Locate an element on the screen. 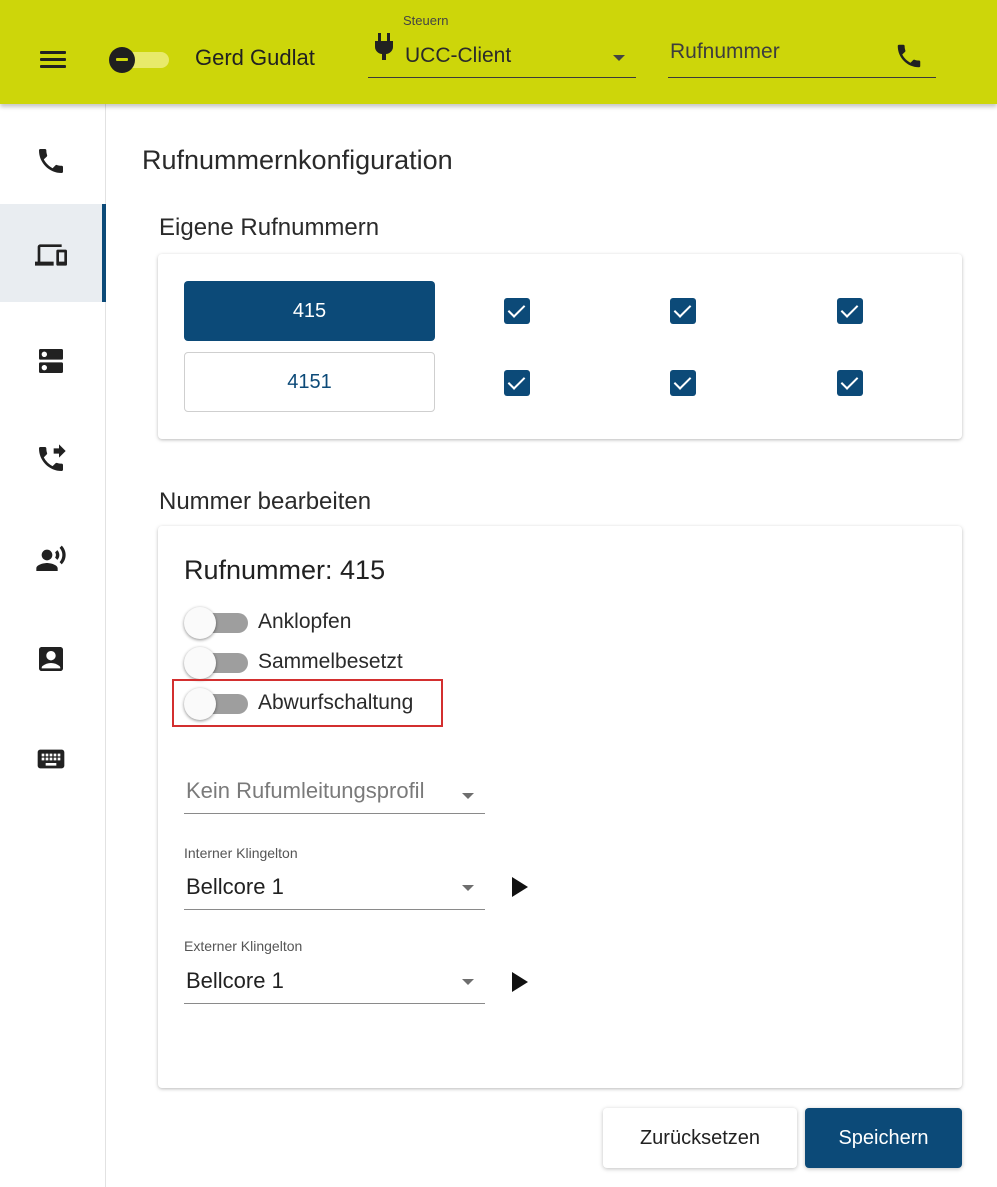  play-internal-ringtone-icon is located at coordinates (520, 887).